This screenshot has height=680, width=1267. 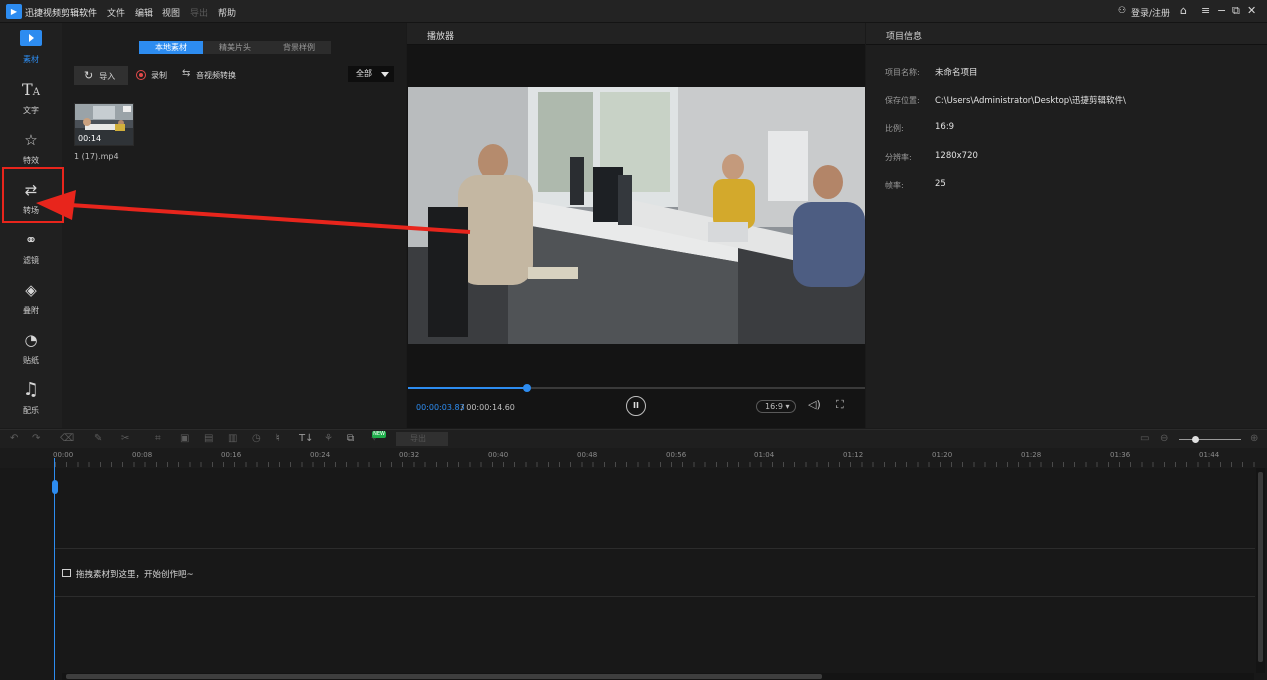 What do you see at coordinates (31, 140) in the screenshot?
I see `effects-icon: ☆` at bounding box center [31, 140].